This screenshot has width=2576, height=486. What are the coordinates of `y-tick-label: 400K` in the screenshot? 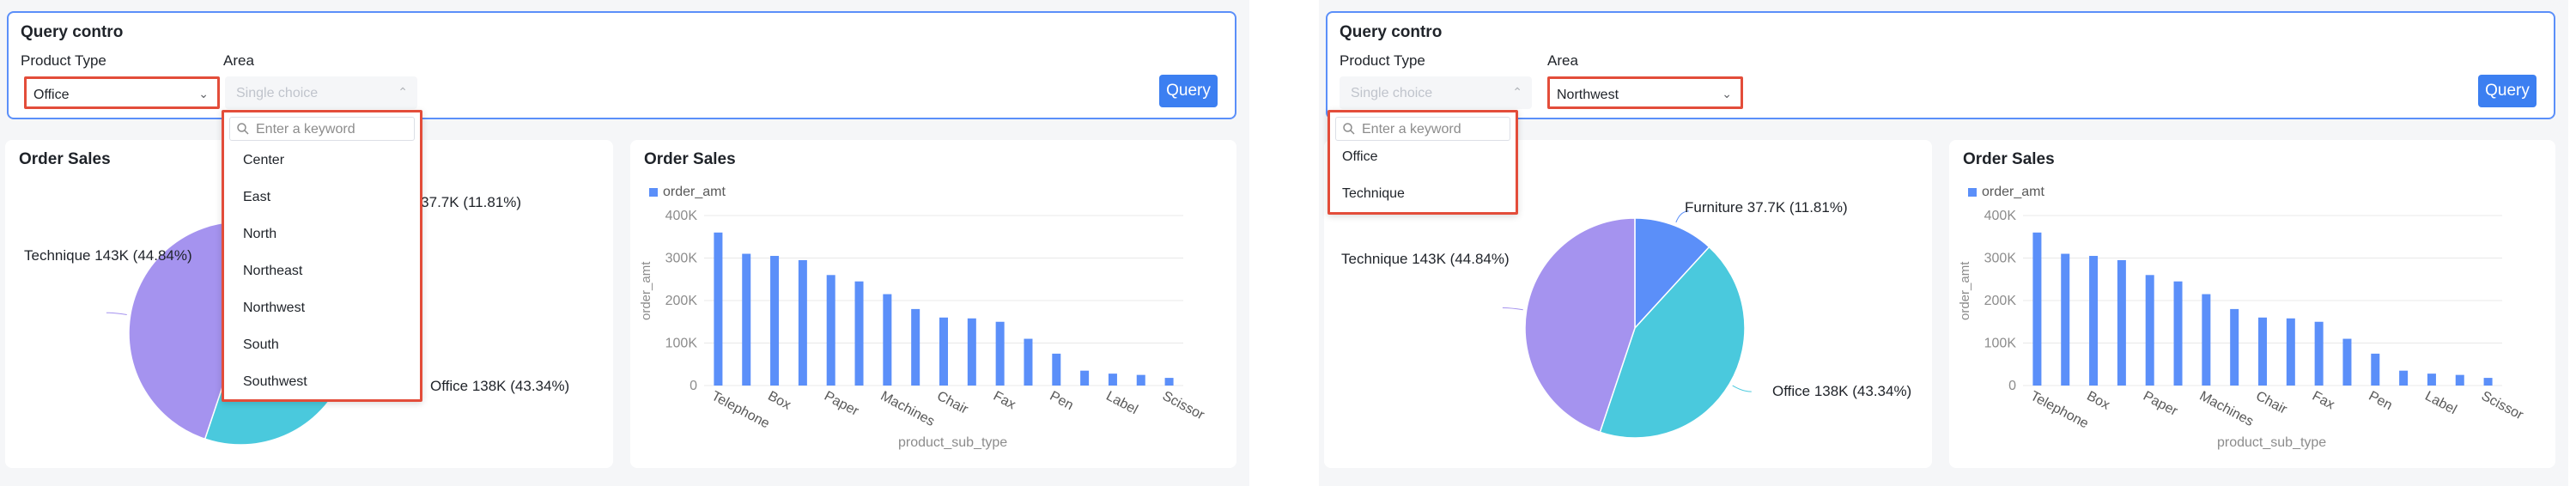 It's located at (2001, 216).